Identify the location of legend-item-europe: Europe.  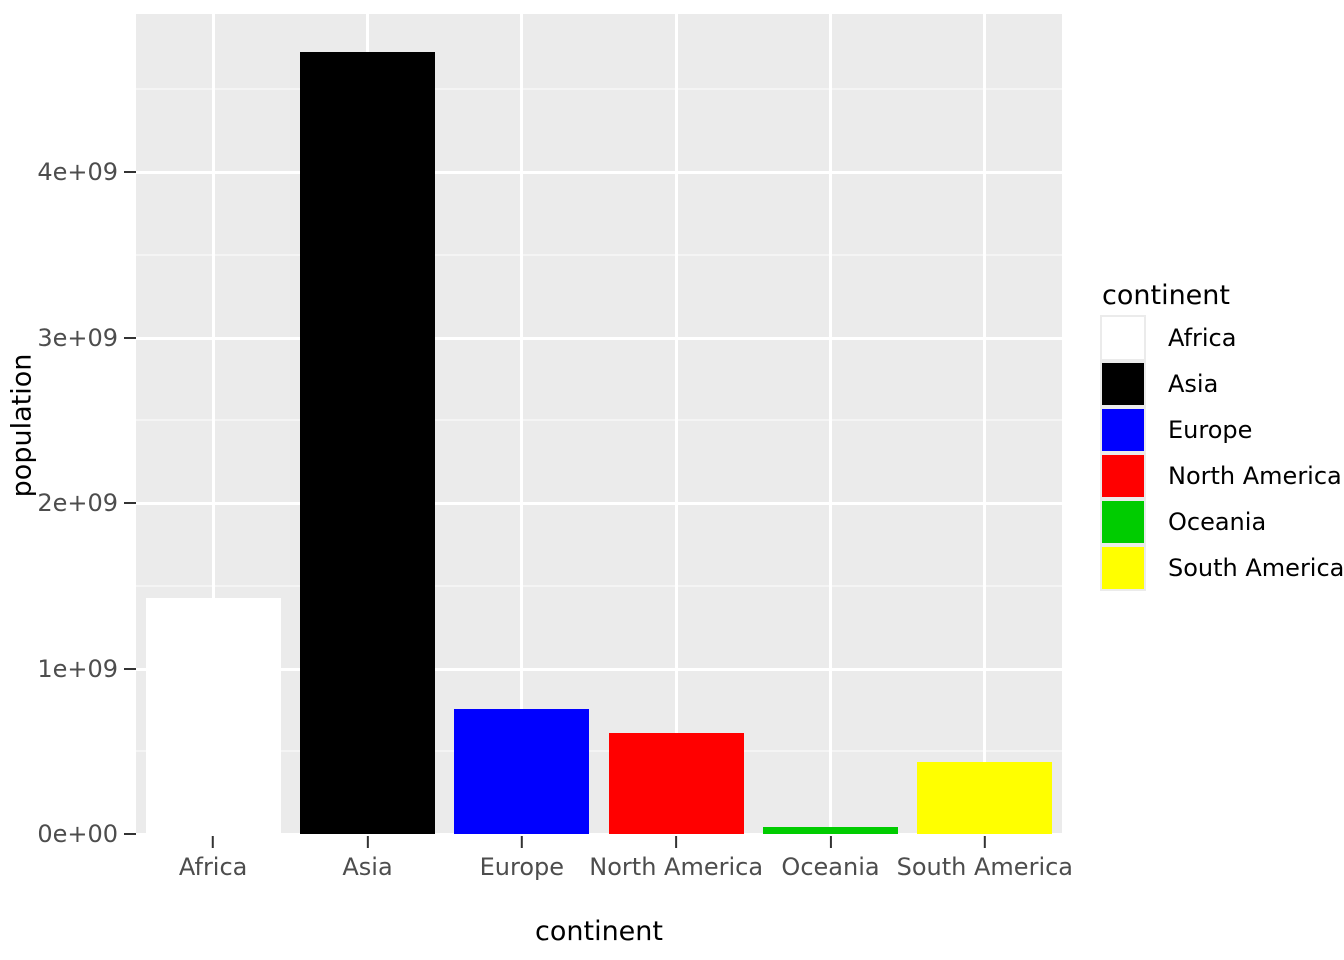
(1222, 430).